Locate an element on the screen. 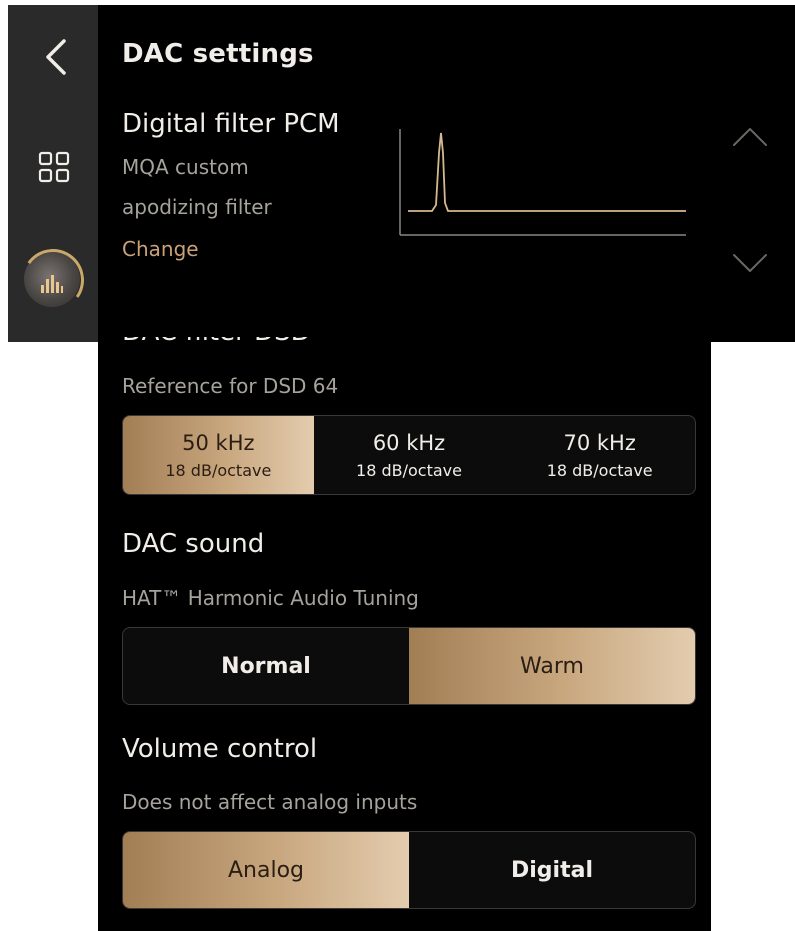 This screenshot has height=931, width=795. pcm-filter-title: Digital filter PCM is located at coordinates (231, 124).